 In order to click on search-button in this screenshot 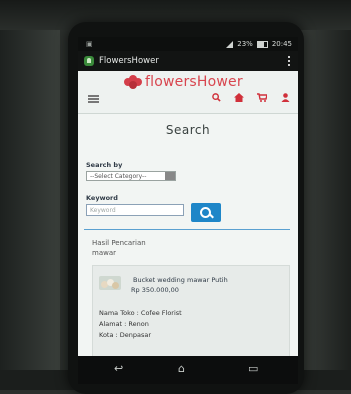, I will do `click(206, 212)`.